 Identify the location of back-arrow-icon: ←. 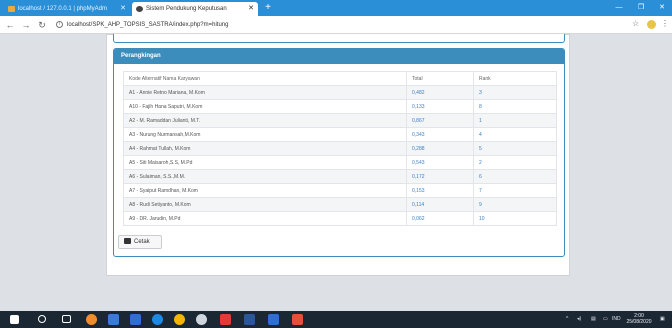
(10, 25).